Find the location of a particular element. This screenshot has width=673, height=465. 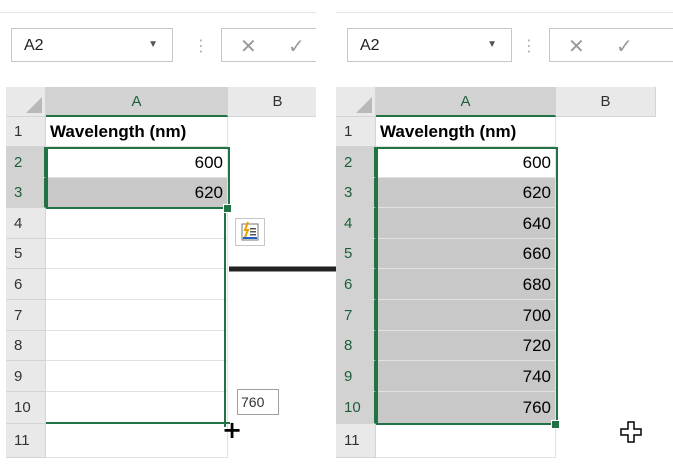

cell-a7: 700 is located at coordinates (466, 315).